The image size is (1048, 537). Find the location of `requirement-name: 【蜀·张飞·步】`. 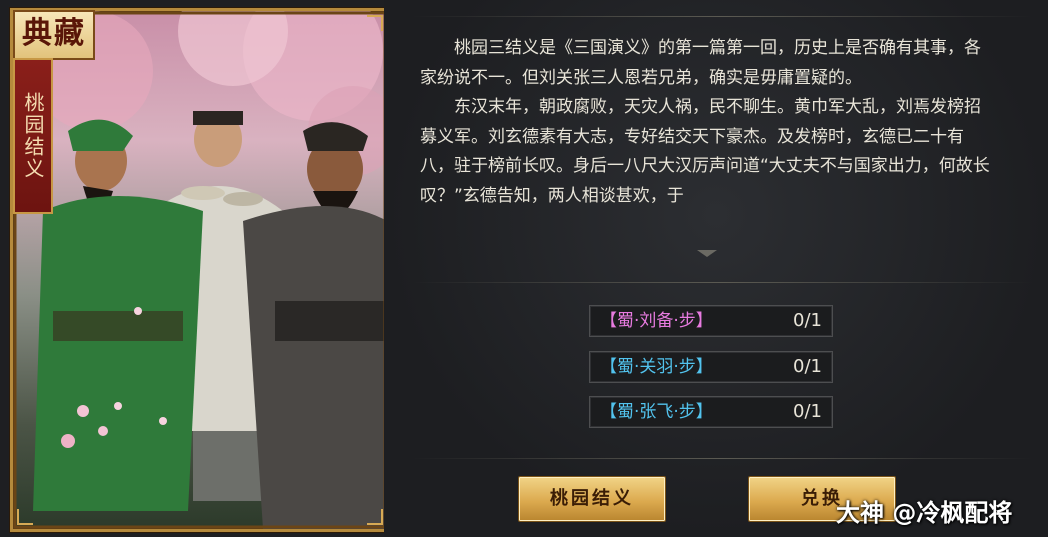

requirement-name: 【蜀·张飞·步】 is located at coordinates (656, 412).